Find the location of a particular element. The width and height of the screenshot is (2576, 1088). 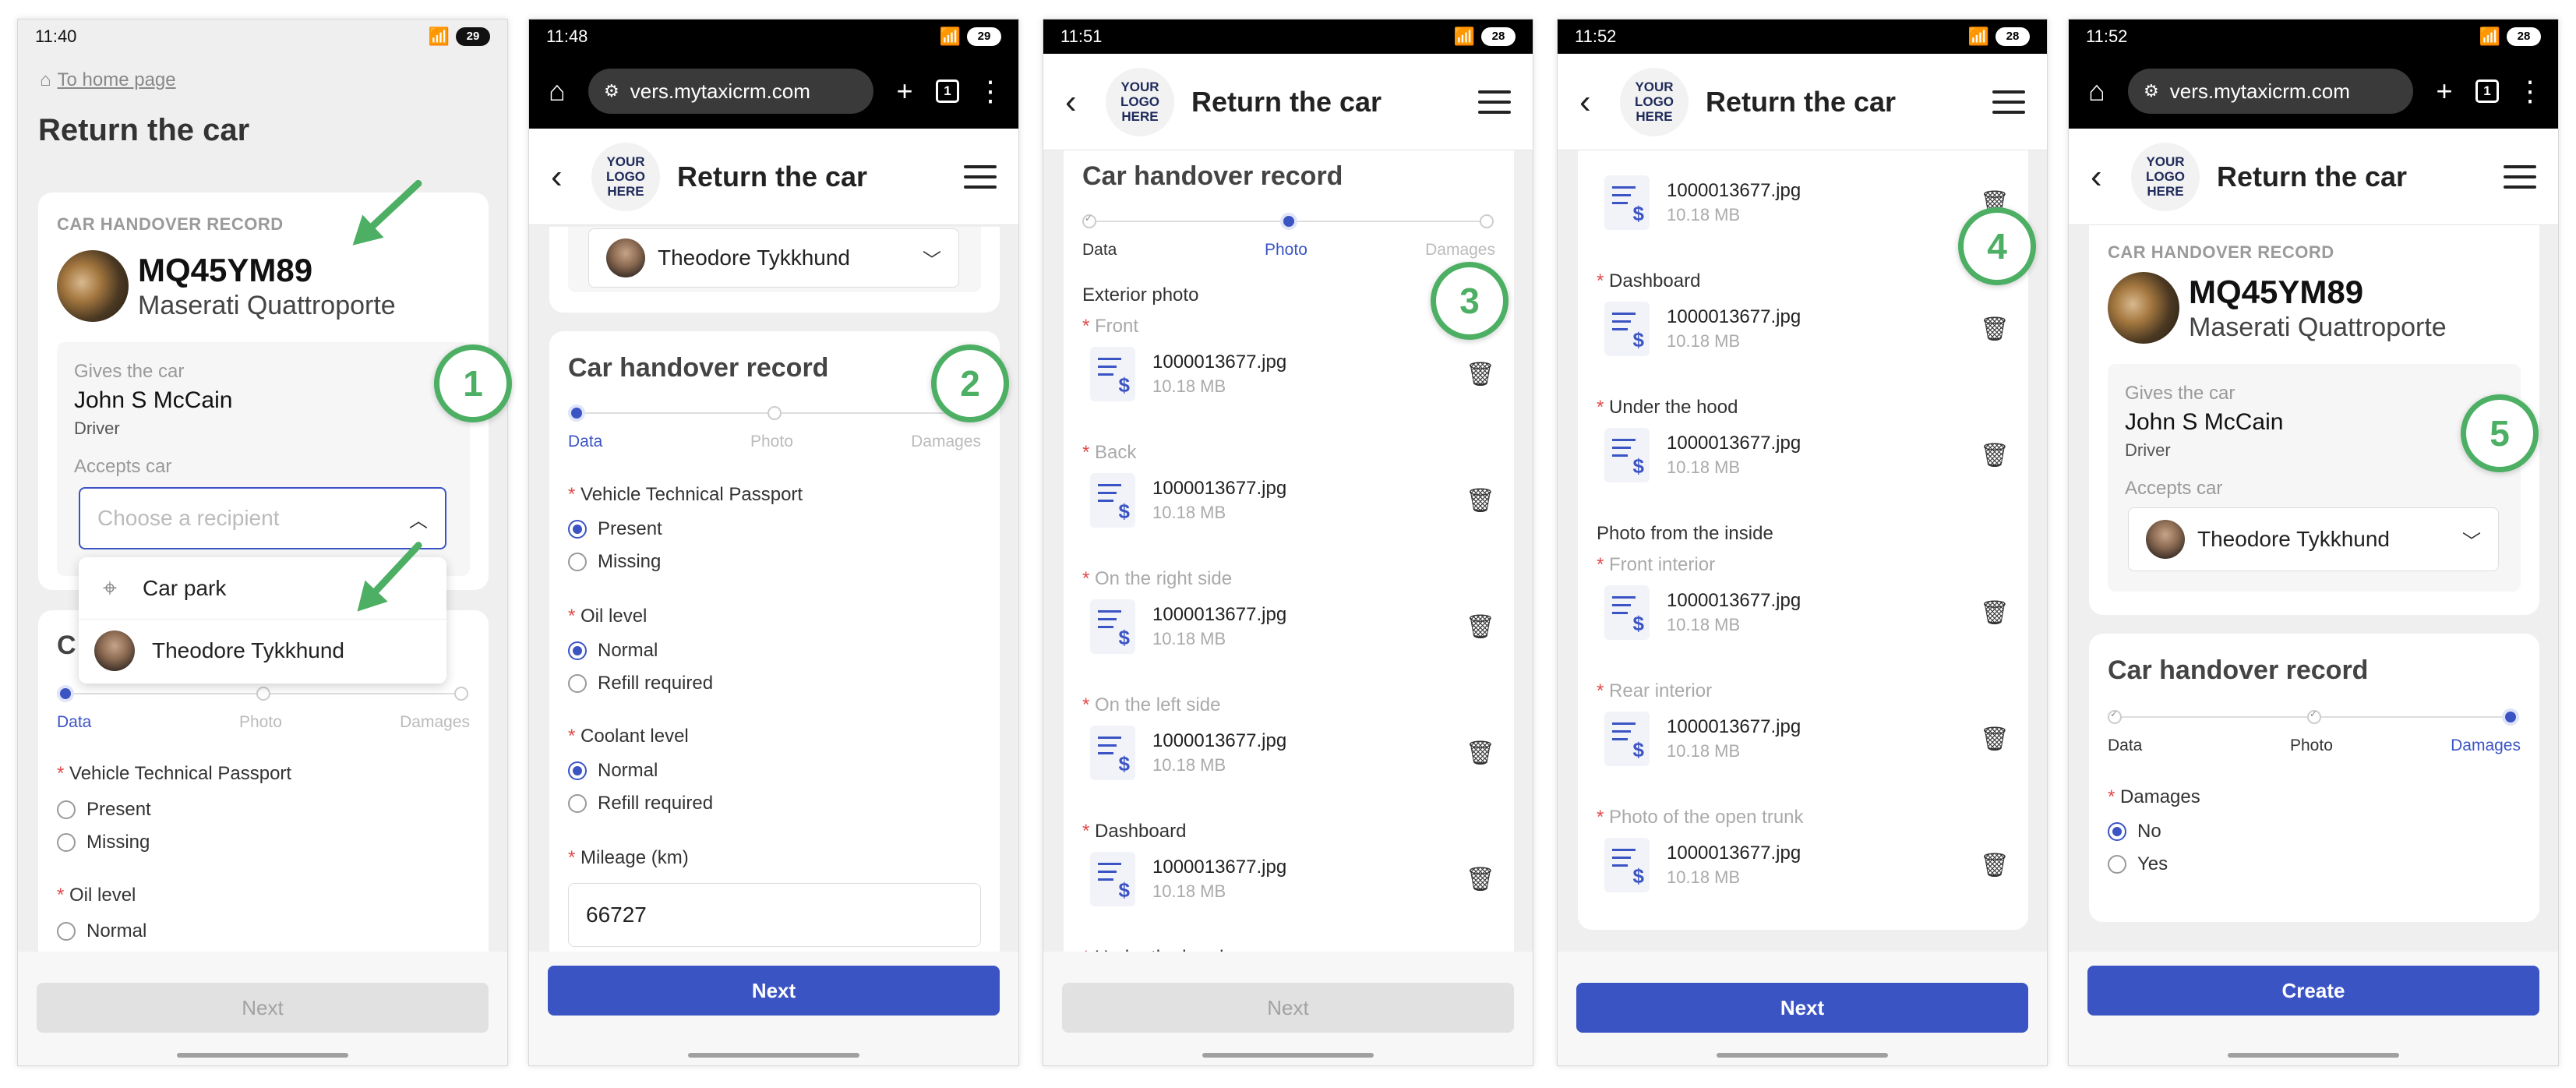

option-car-park: ⌖ Car park is located at coordinates (262, 588).